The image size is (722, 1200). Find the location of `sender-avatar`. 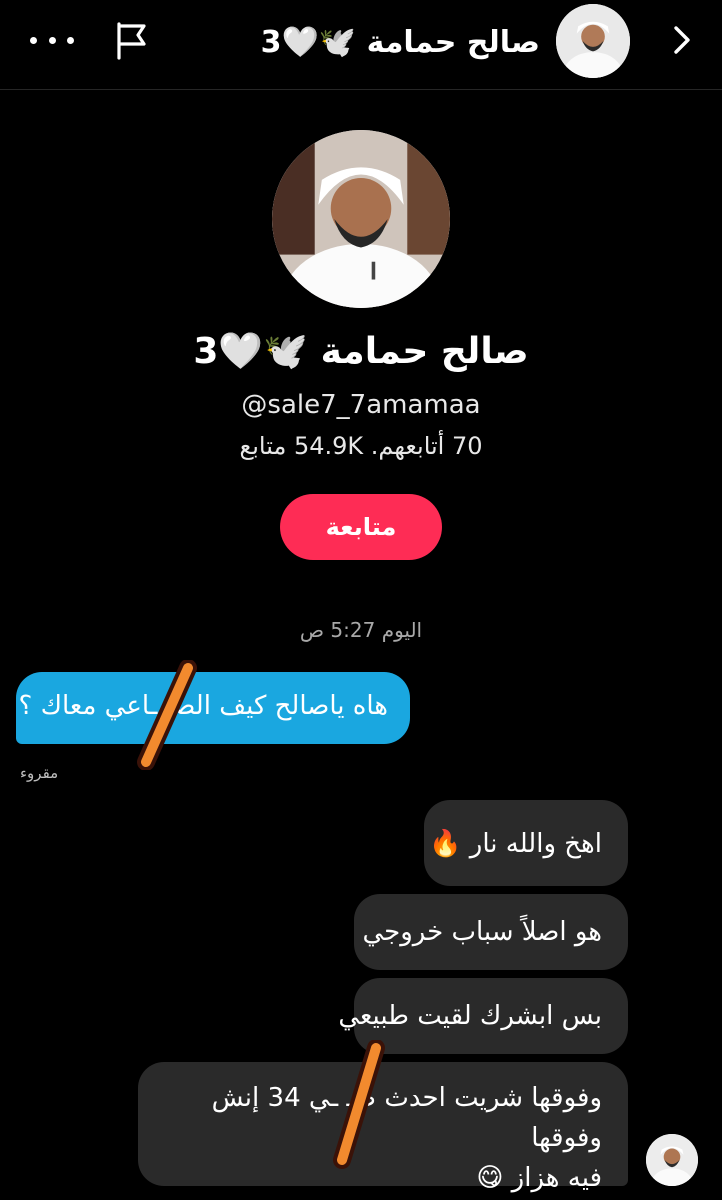

sender-avatar is located at coordinates (672, 1160).